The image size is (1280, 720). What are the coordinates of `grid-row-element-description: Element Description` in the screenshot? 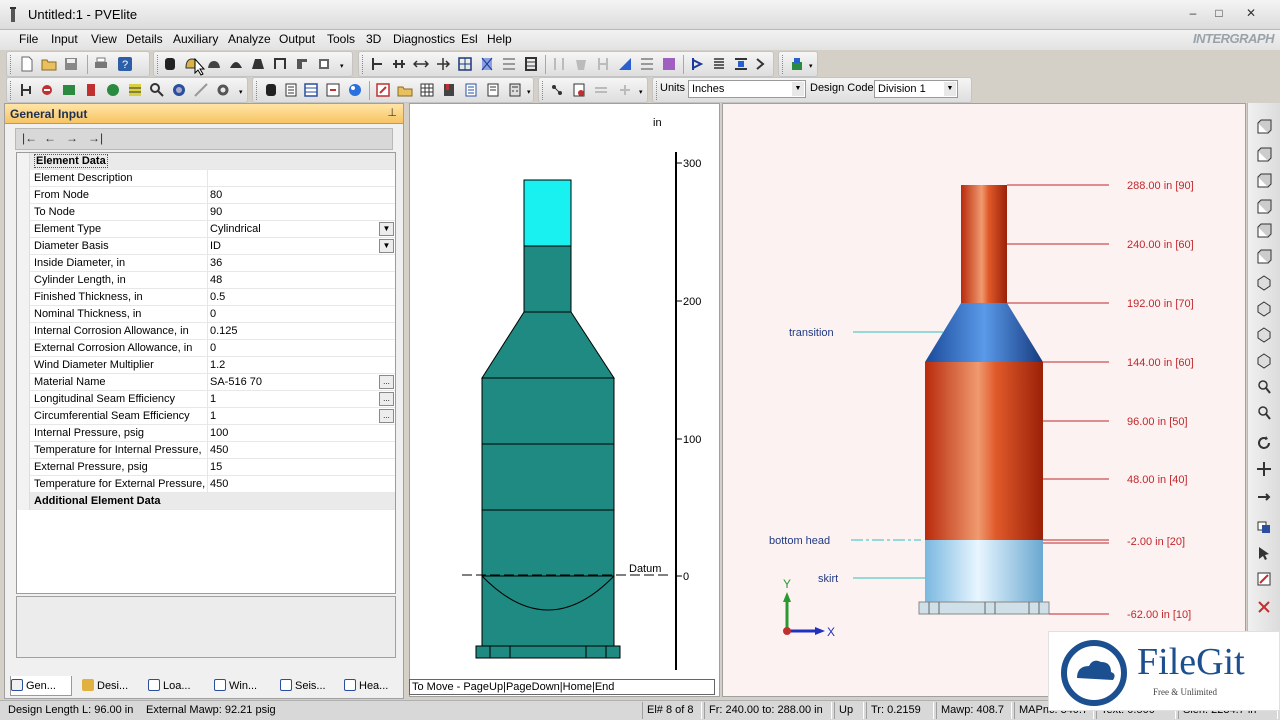 It's located at (206, 178).